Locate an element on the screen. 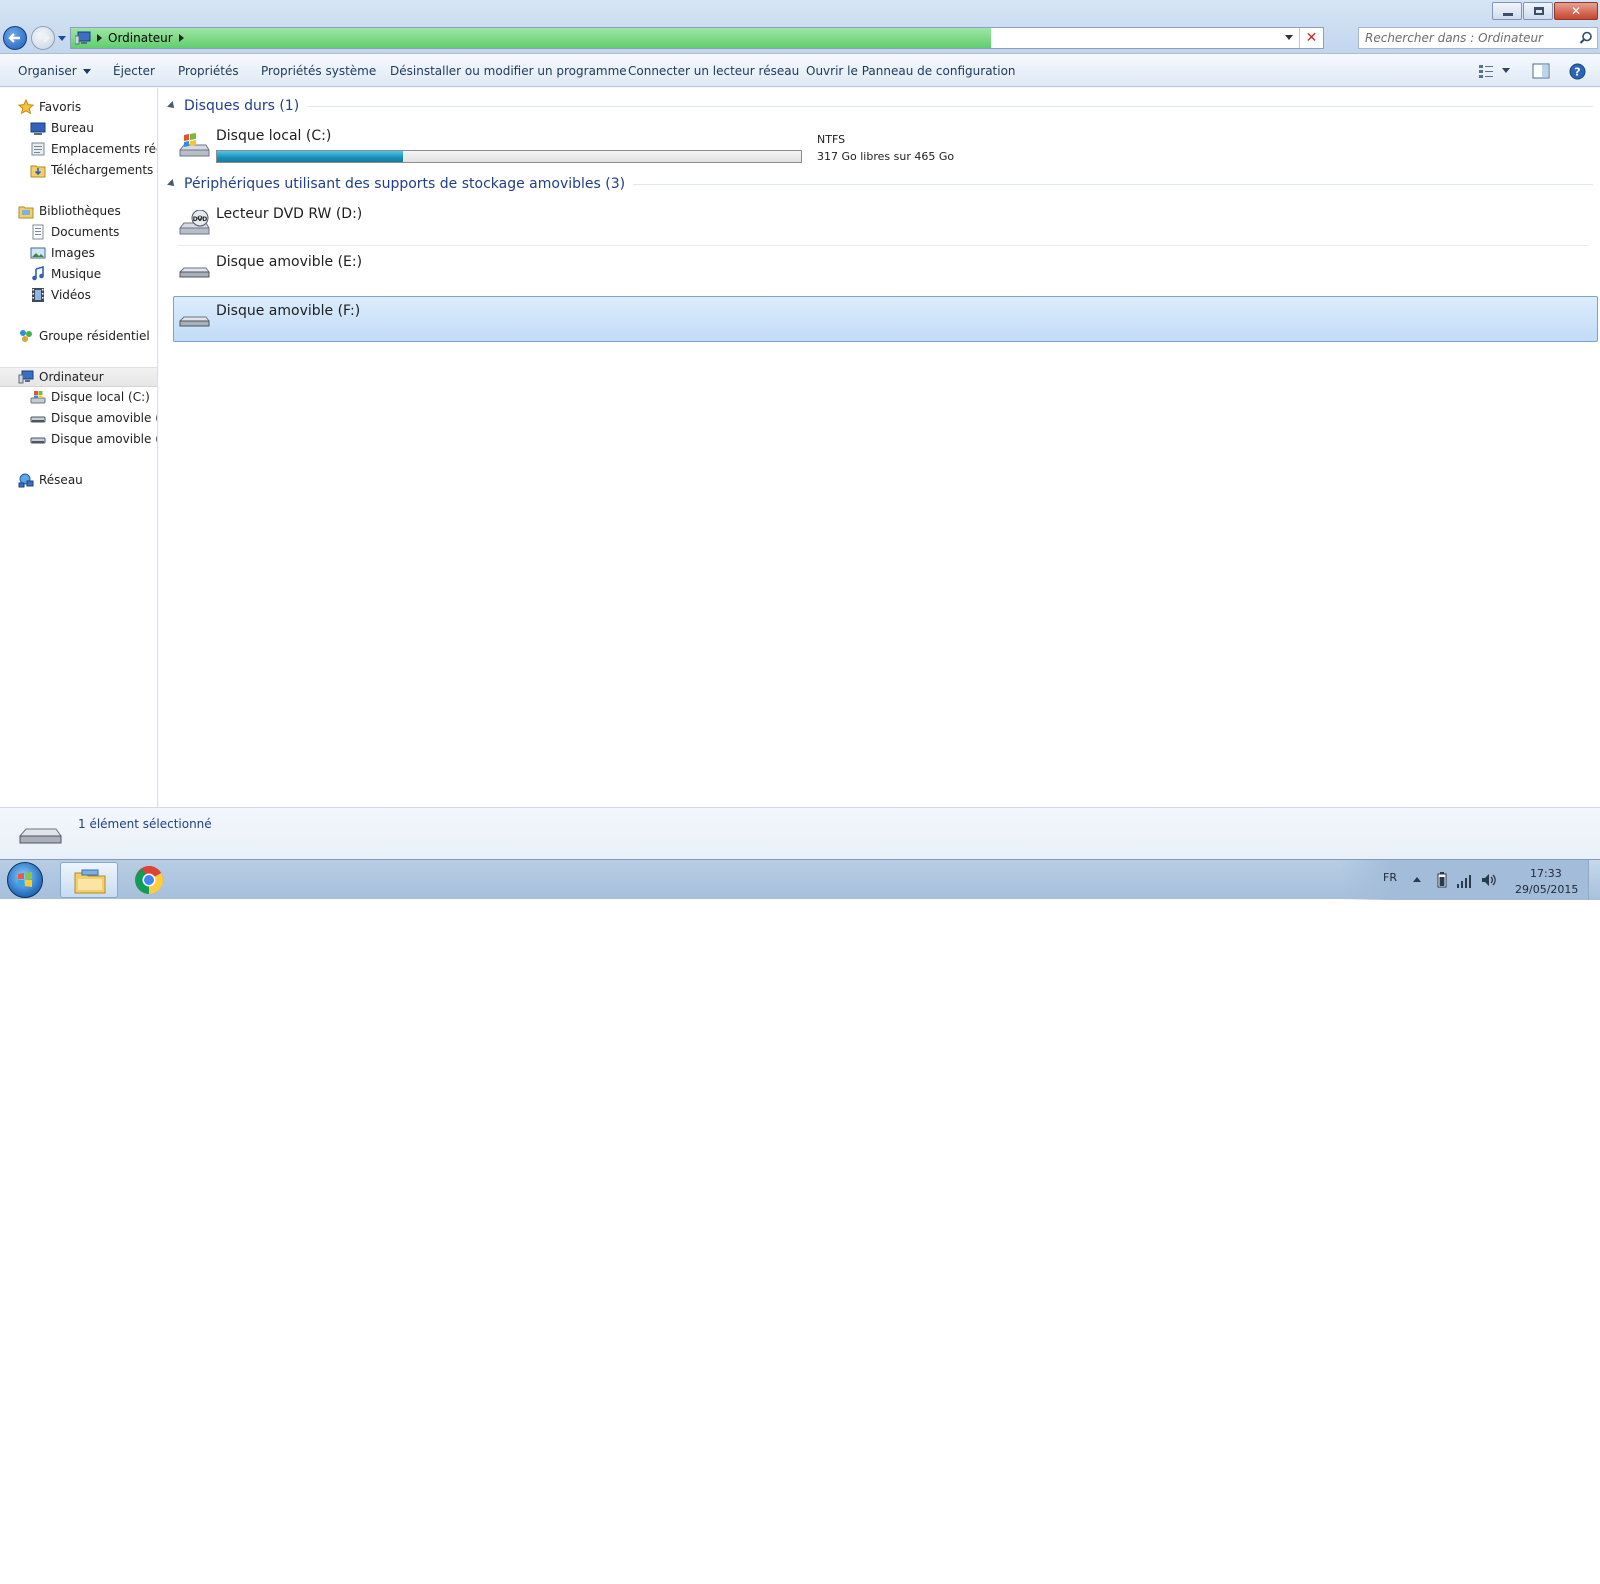 This screenshot has height=1584, width=1600. forward-button is located at coordinates (43, 38).